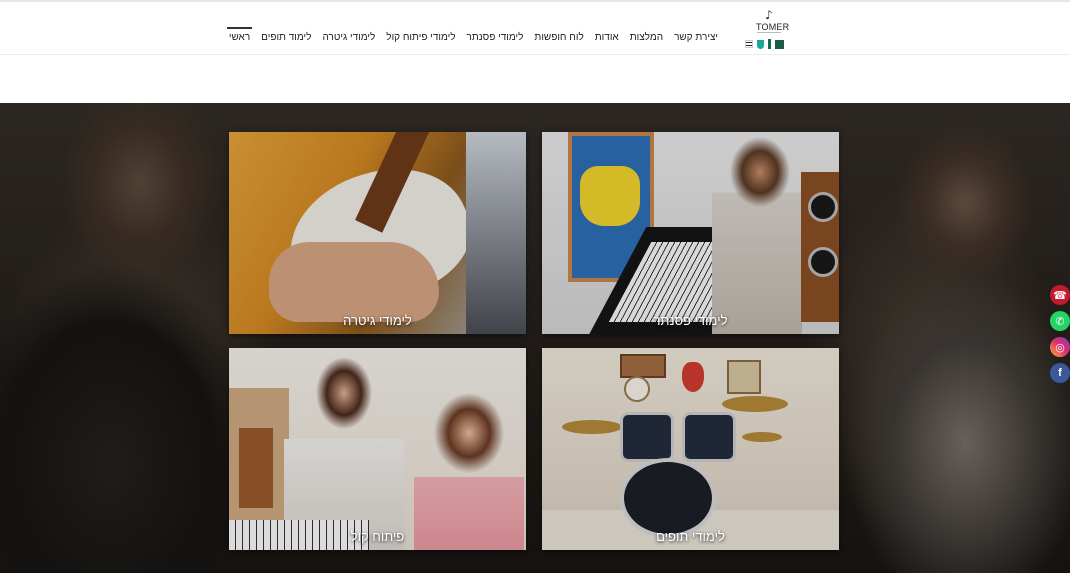 This screenshot has width=1070, height=573. I want to click on language-switcher, so click(764, 44).